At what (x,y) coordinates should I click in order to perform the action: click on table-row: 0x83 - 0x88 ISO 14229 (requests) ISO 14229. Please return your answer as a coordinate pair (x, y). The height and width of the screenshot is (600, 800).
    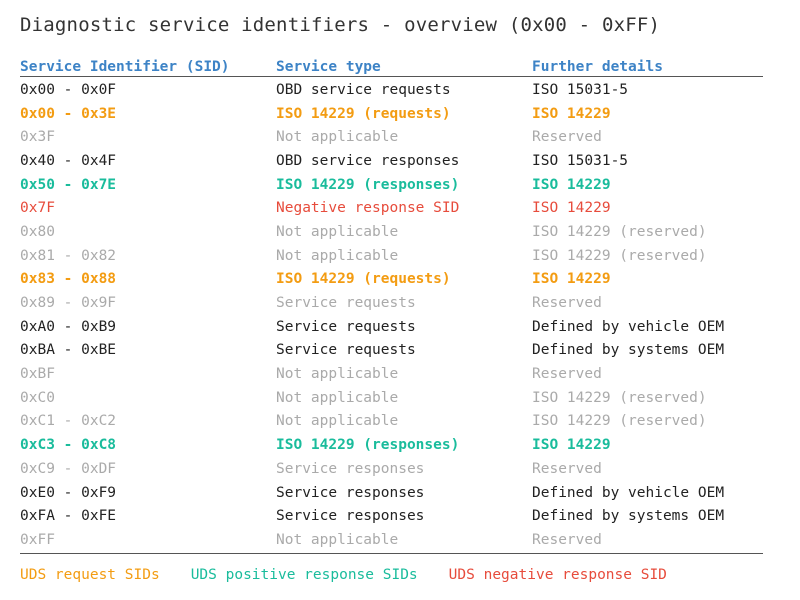
    Looking at the image, I should click on (391, 280).